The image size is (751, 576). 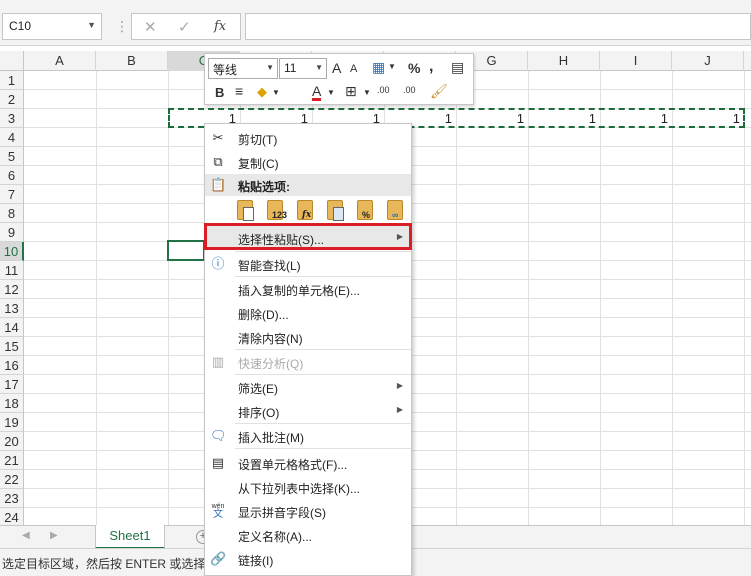 What do you see at coordinates (12, 175) in the screenshot?
I see `row-header-6: 6` at bounding box center [12, 175].